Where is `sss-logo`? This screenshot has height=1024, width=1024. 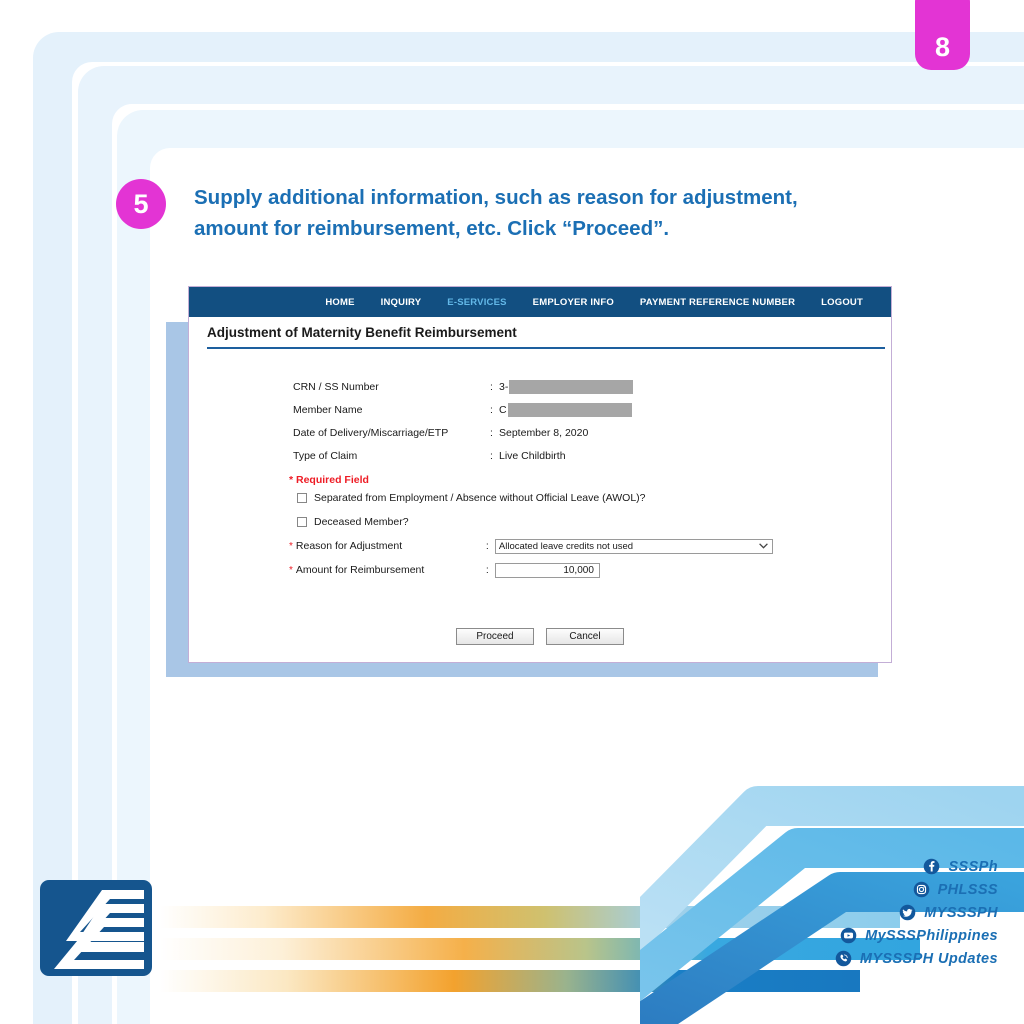
sss-logo is located at coordinates (96, 928).